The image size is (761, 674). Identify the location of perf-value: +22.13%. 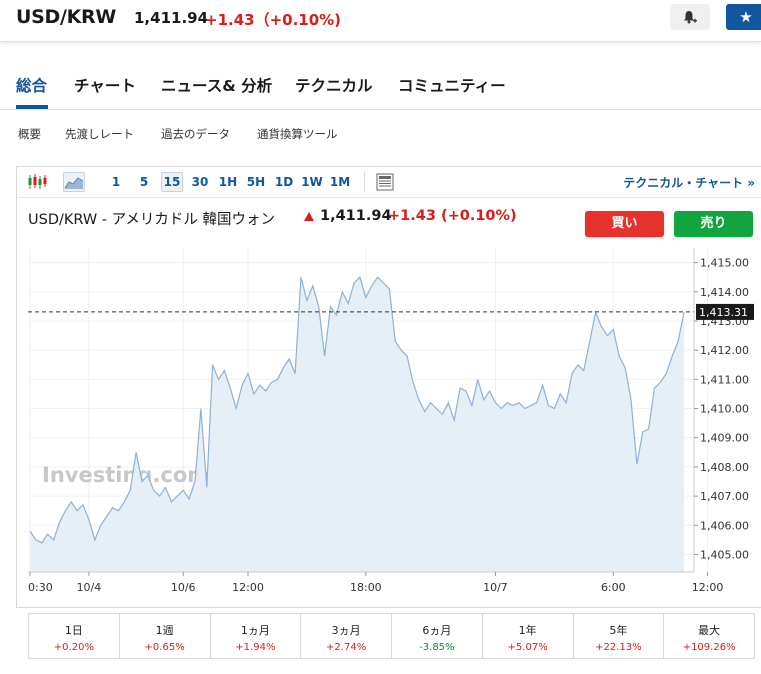
(618, 647).